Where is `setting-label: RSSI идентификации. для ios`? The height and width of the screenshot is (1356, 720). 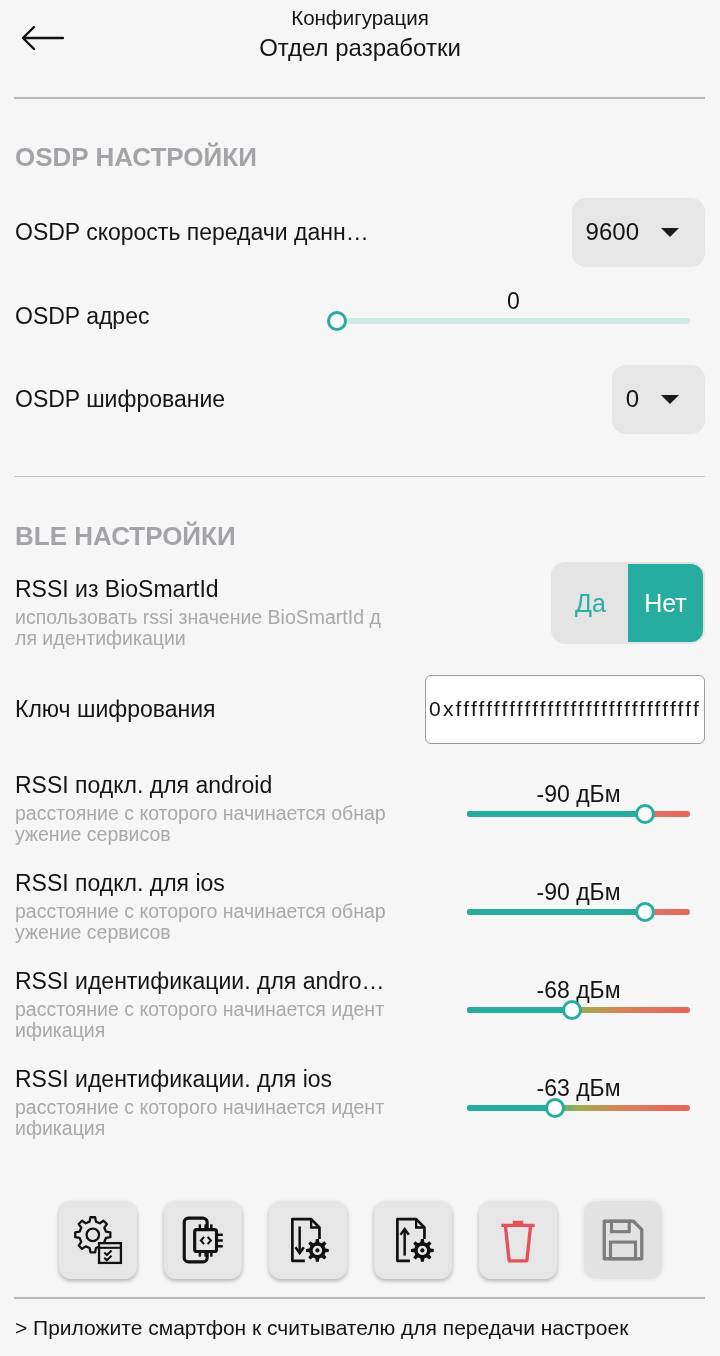 setting-label: RSSI идентификации. для ios is located at coordinates (174, 1079).